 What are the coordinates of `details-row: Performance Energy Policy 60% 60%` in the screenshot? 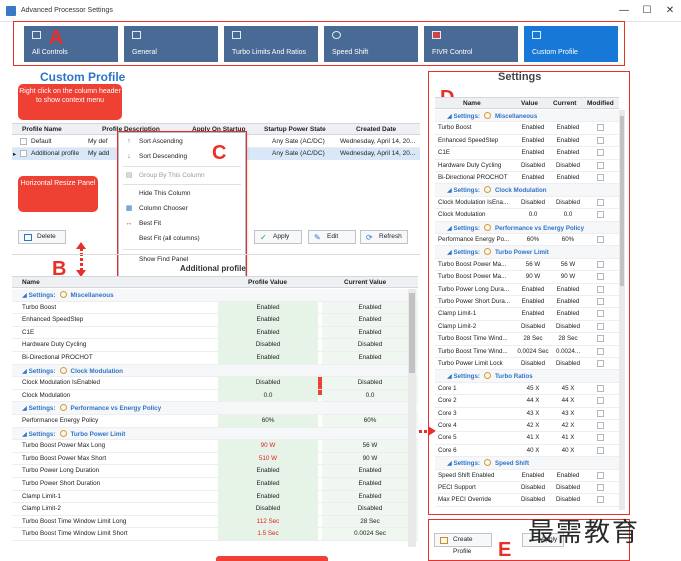 It's located at (215, 421).